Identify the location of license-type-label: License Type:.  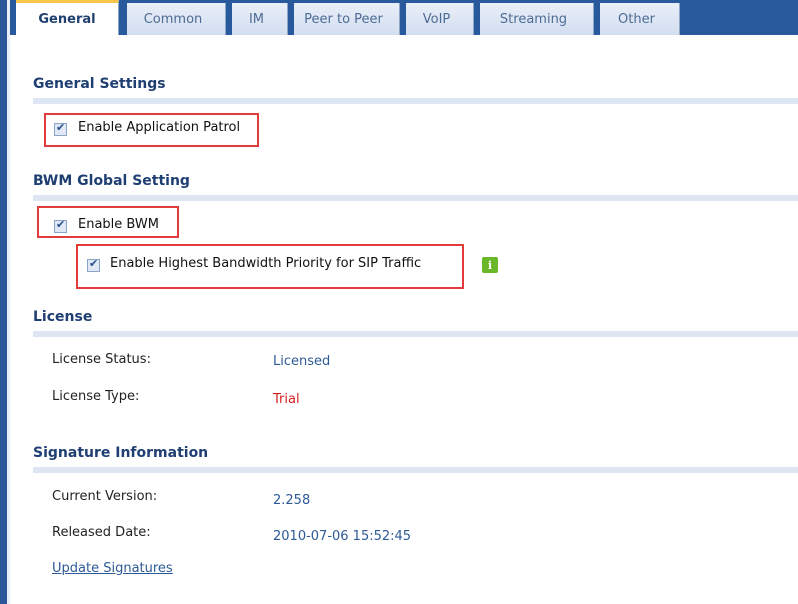
(96, 396).